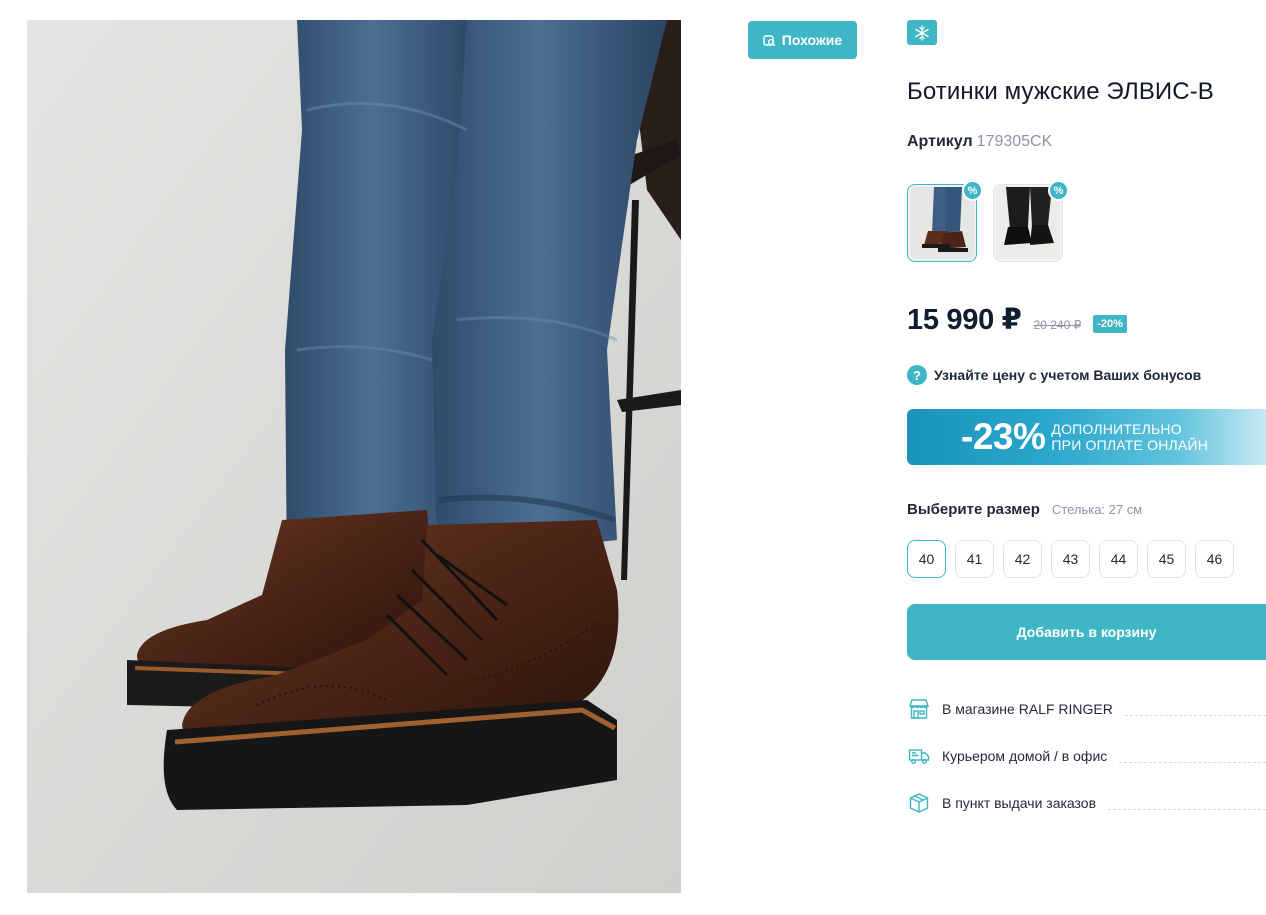  Describe the element at coordinates (1057, 325) in the screenshot. I see `old-price: 20 240 ₽` at that location.